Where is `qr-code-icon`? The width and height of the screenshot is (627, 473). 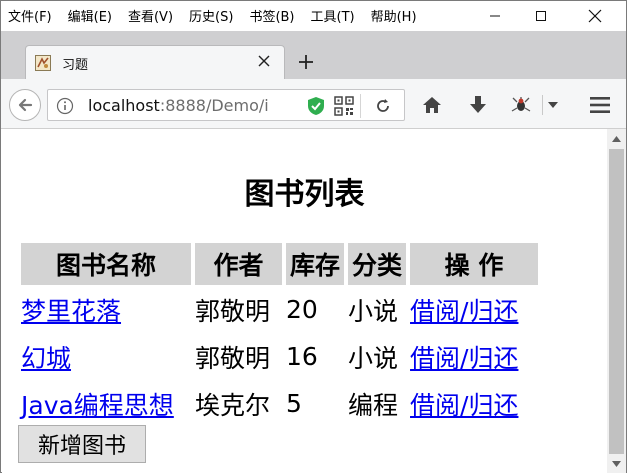 qr-code-icon is located at coordinates (344, 106).